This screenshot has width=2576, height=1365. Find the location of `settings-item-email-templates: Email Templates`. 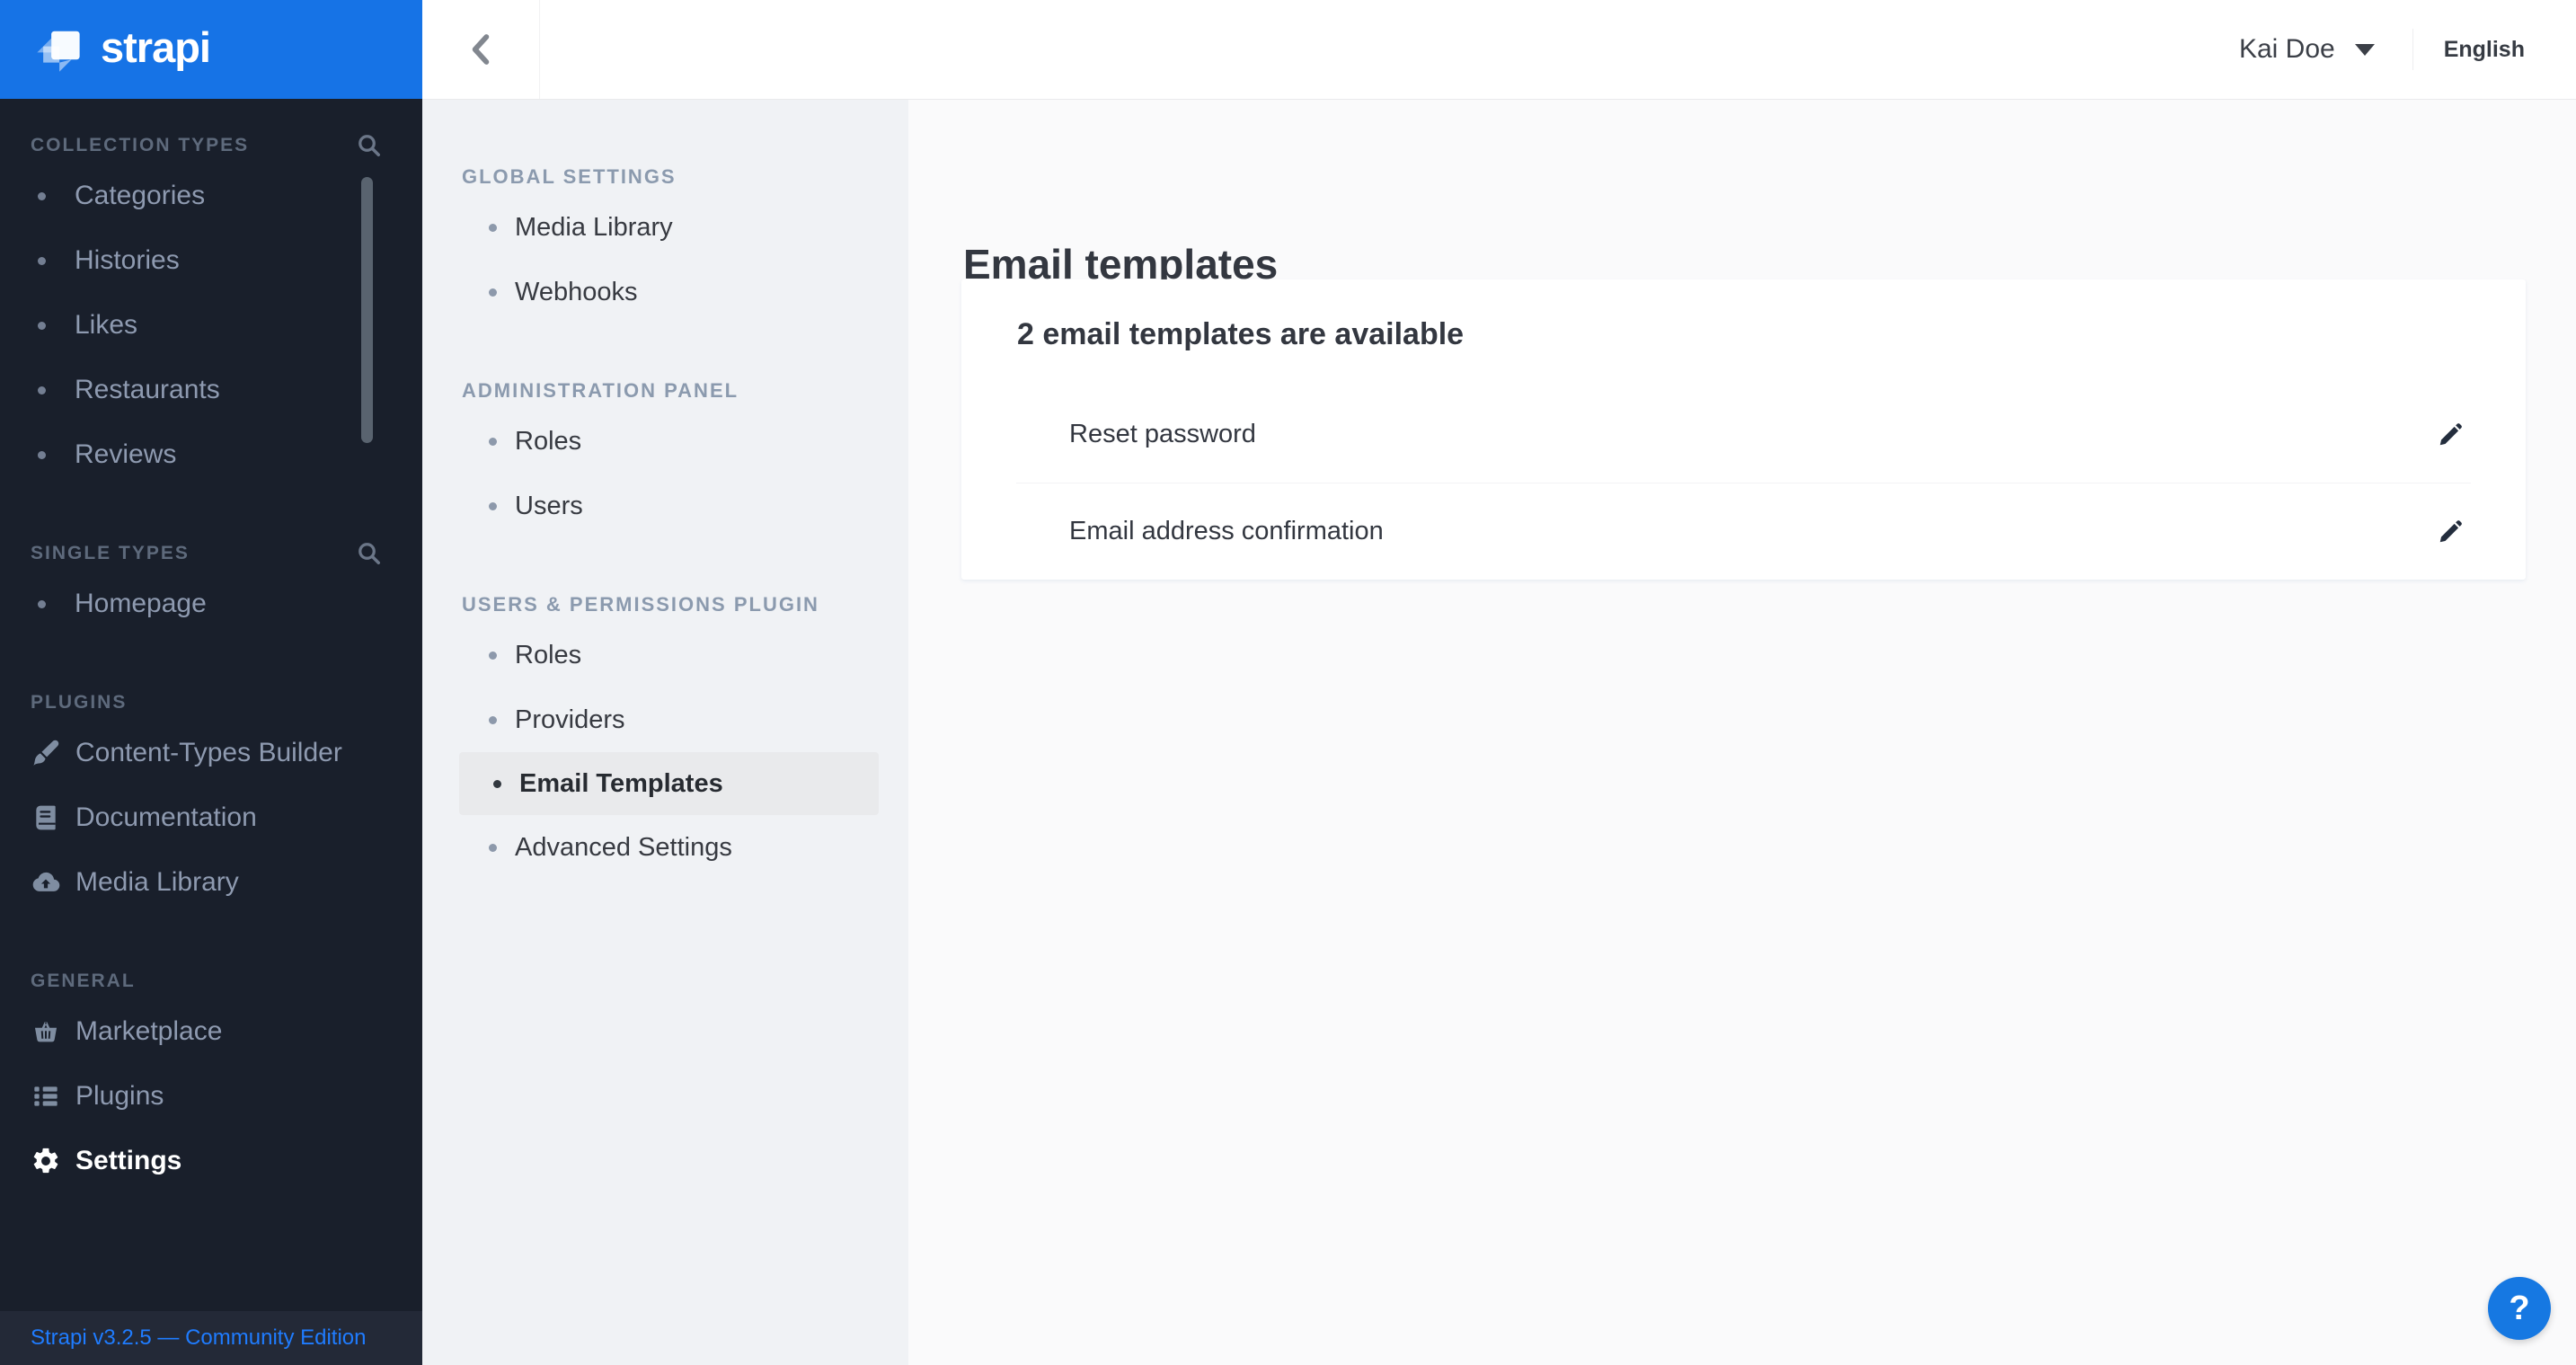

settings-item-email-templates: Email Templates is located at coordinates (669, 783).